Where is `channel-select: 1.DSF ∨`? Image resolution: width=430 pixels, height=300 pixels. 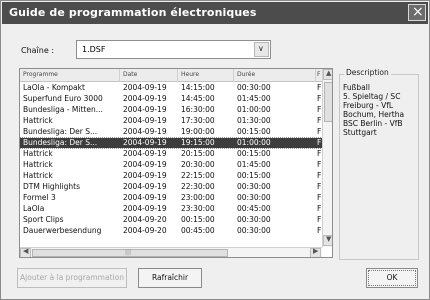
channel-select: 1.DSF ∨ is located at coordinates (173, 49).